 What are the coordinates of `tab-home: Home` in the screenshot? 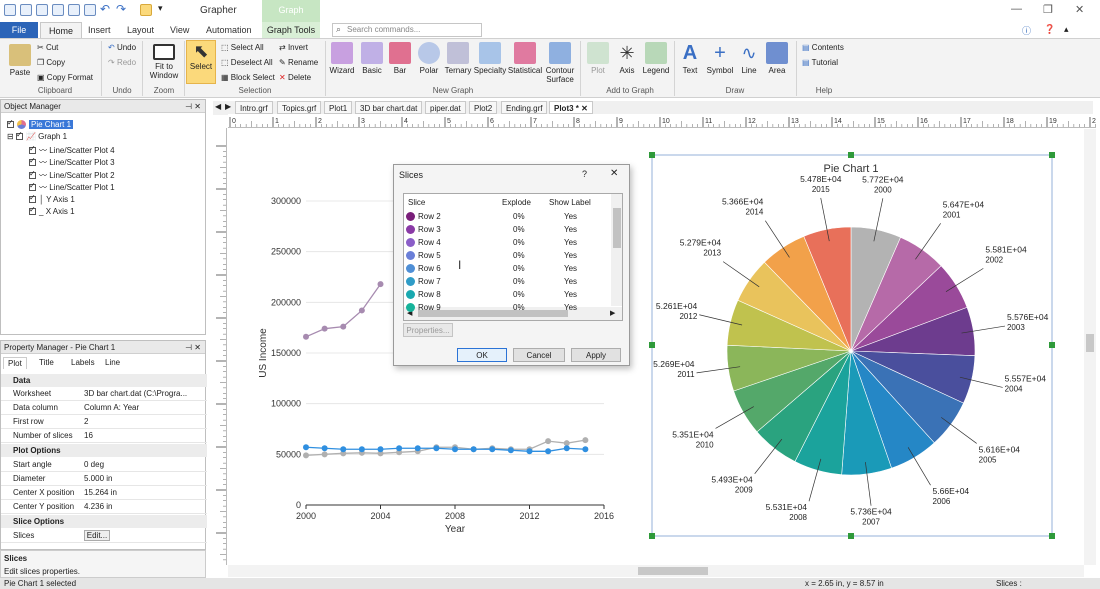 It's located at (61, 30).